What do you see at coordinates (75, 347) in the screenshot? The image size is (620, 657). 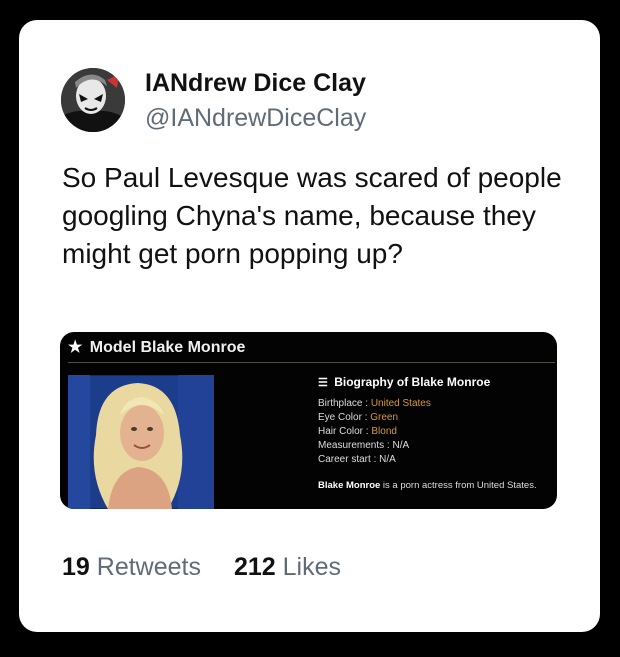 I see `star-icon: ★` at bounding box center [75, 347].